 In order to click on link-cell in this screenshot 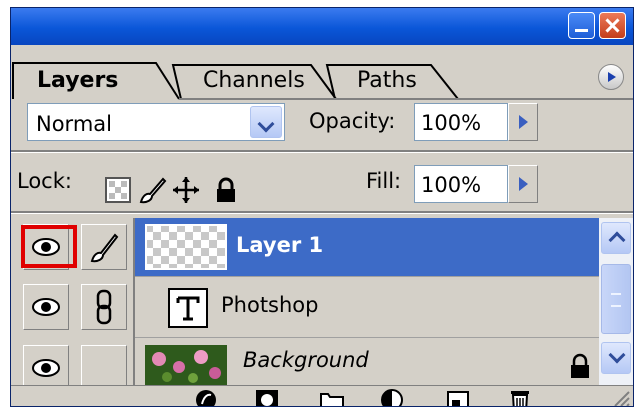, I will do `click(104, 307)`.